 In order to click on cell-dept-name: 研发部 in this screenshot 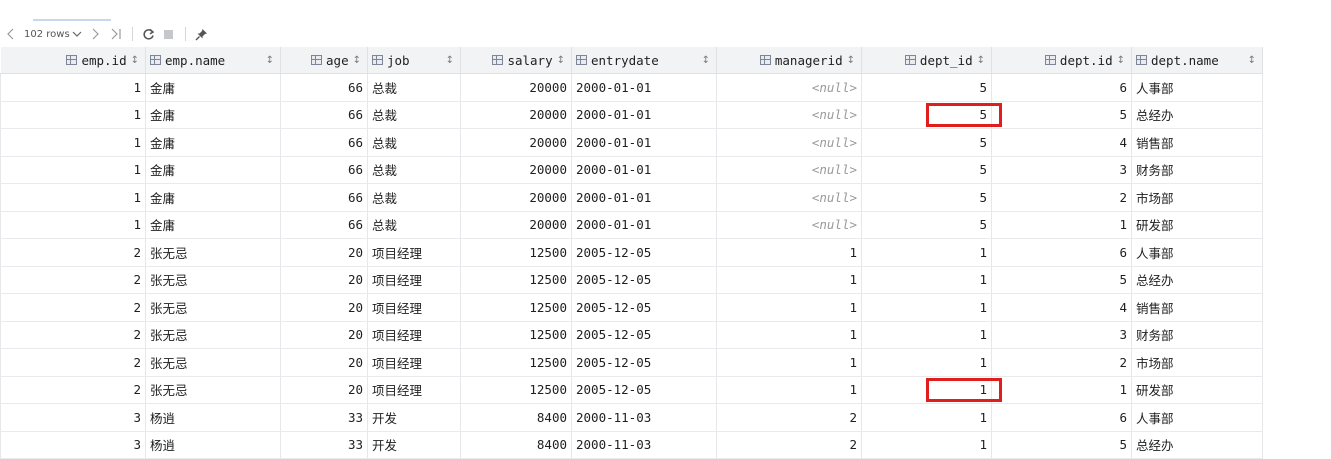, I will do `click(1197, 225)`.